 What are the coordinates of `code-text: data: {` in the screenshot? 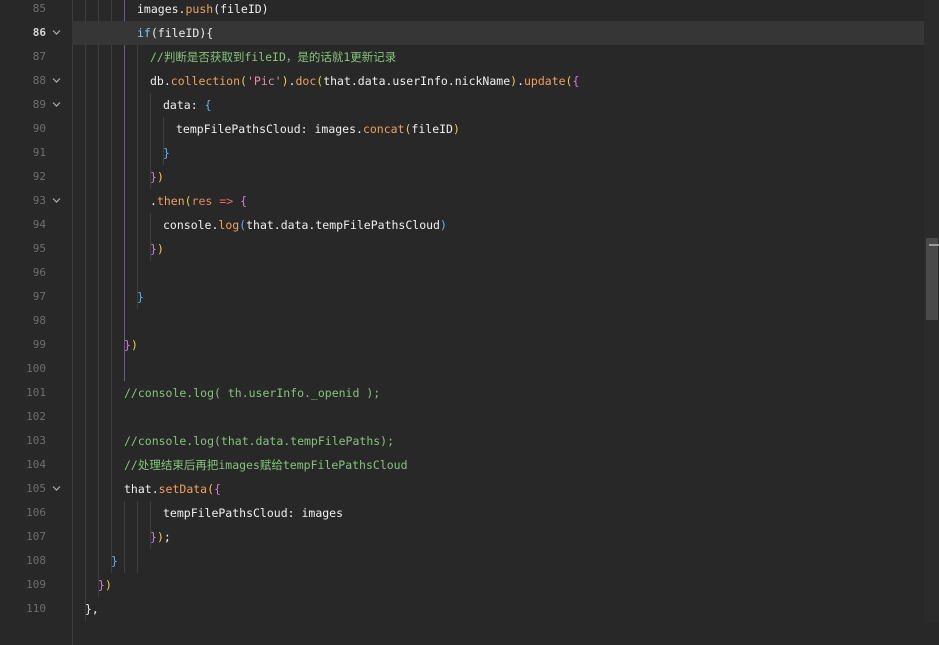 It's located at (187, 105).